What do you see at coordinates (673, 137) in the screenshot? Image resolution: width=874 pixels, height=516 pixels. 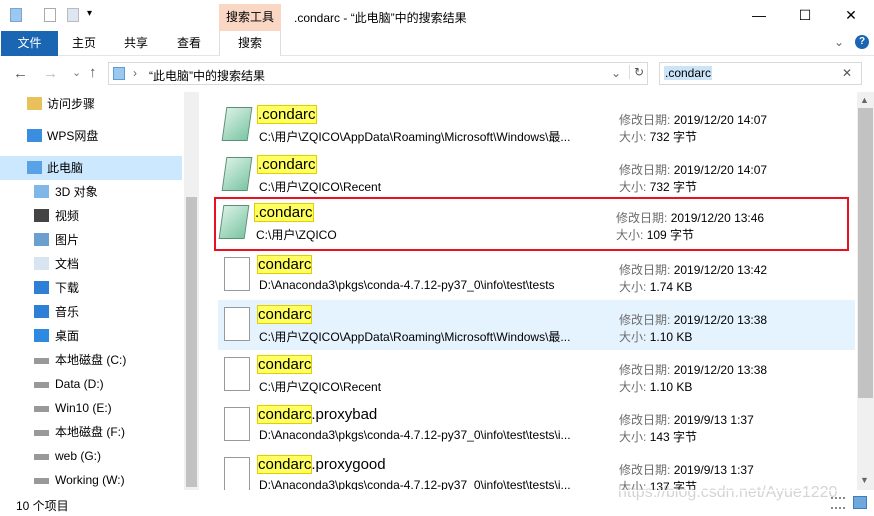 I see `size-value: 732 字节` at bounding box center [673, 137].